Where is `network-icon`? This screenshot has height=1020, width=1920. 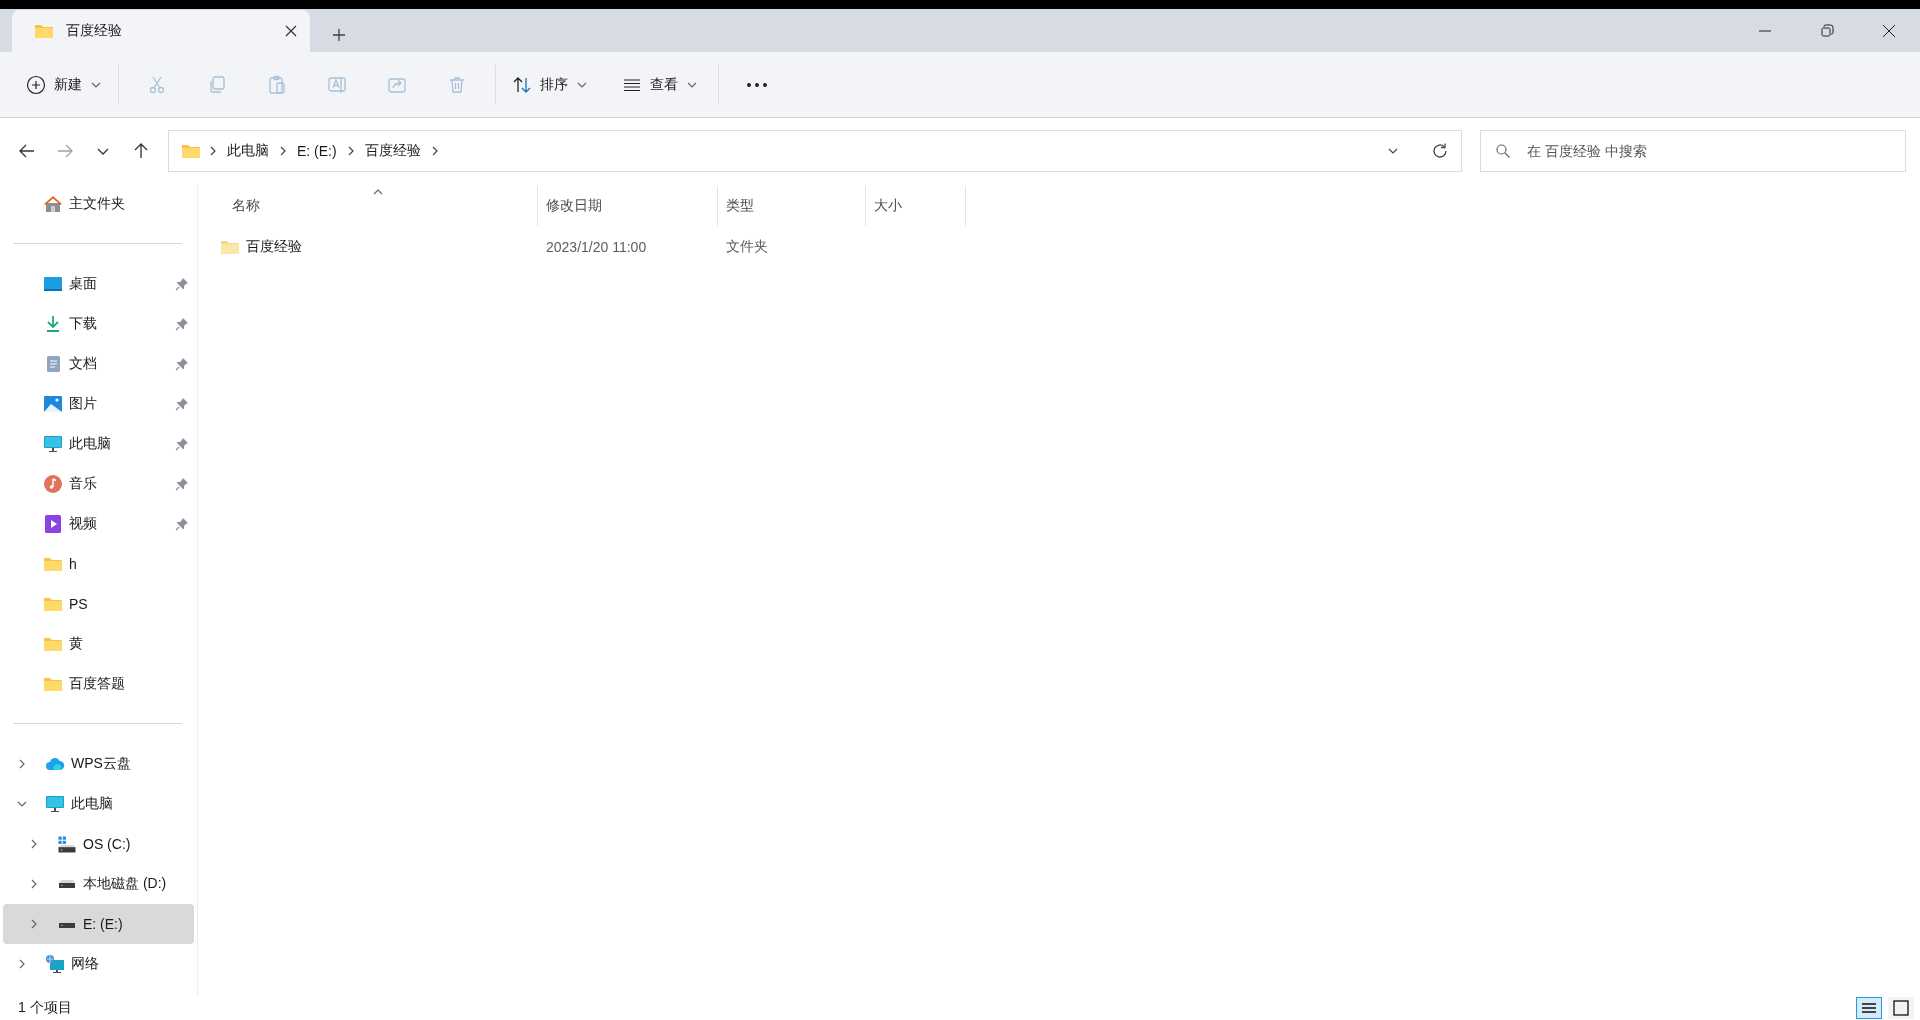 network-icon is located at coordinates (55, 964).